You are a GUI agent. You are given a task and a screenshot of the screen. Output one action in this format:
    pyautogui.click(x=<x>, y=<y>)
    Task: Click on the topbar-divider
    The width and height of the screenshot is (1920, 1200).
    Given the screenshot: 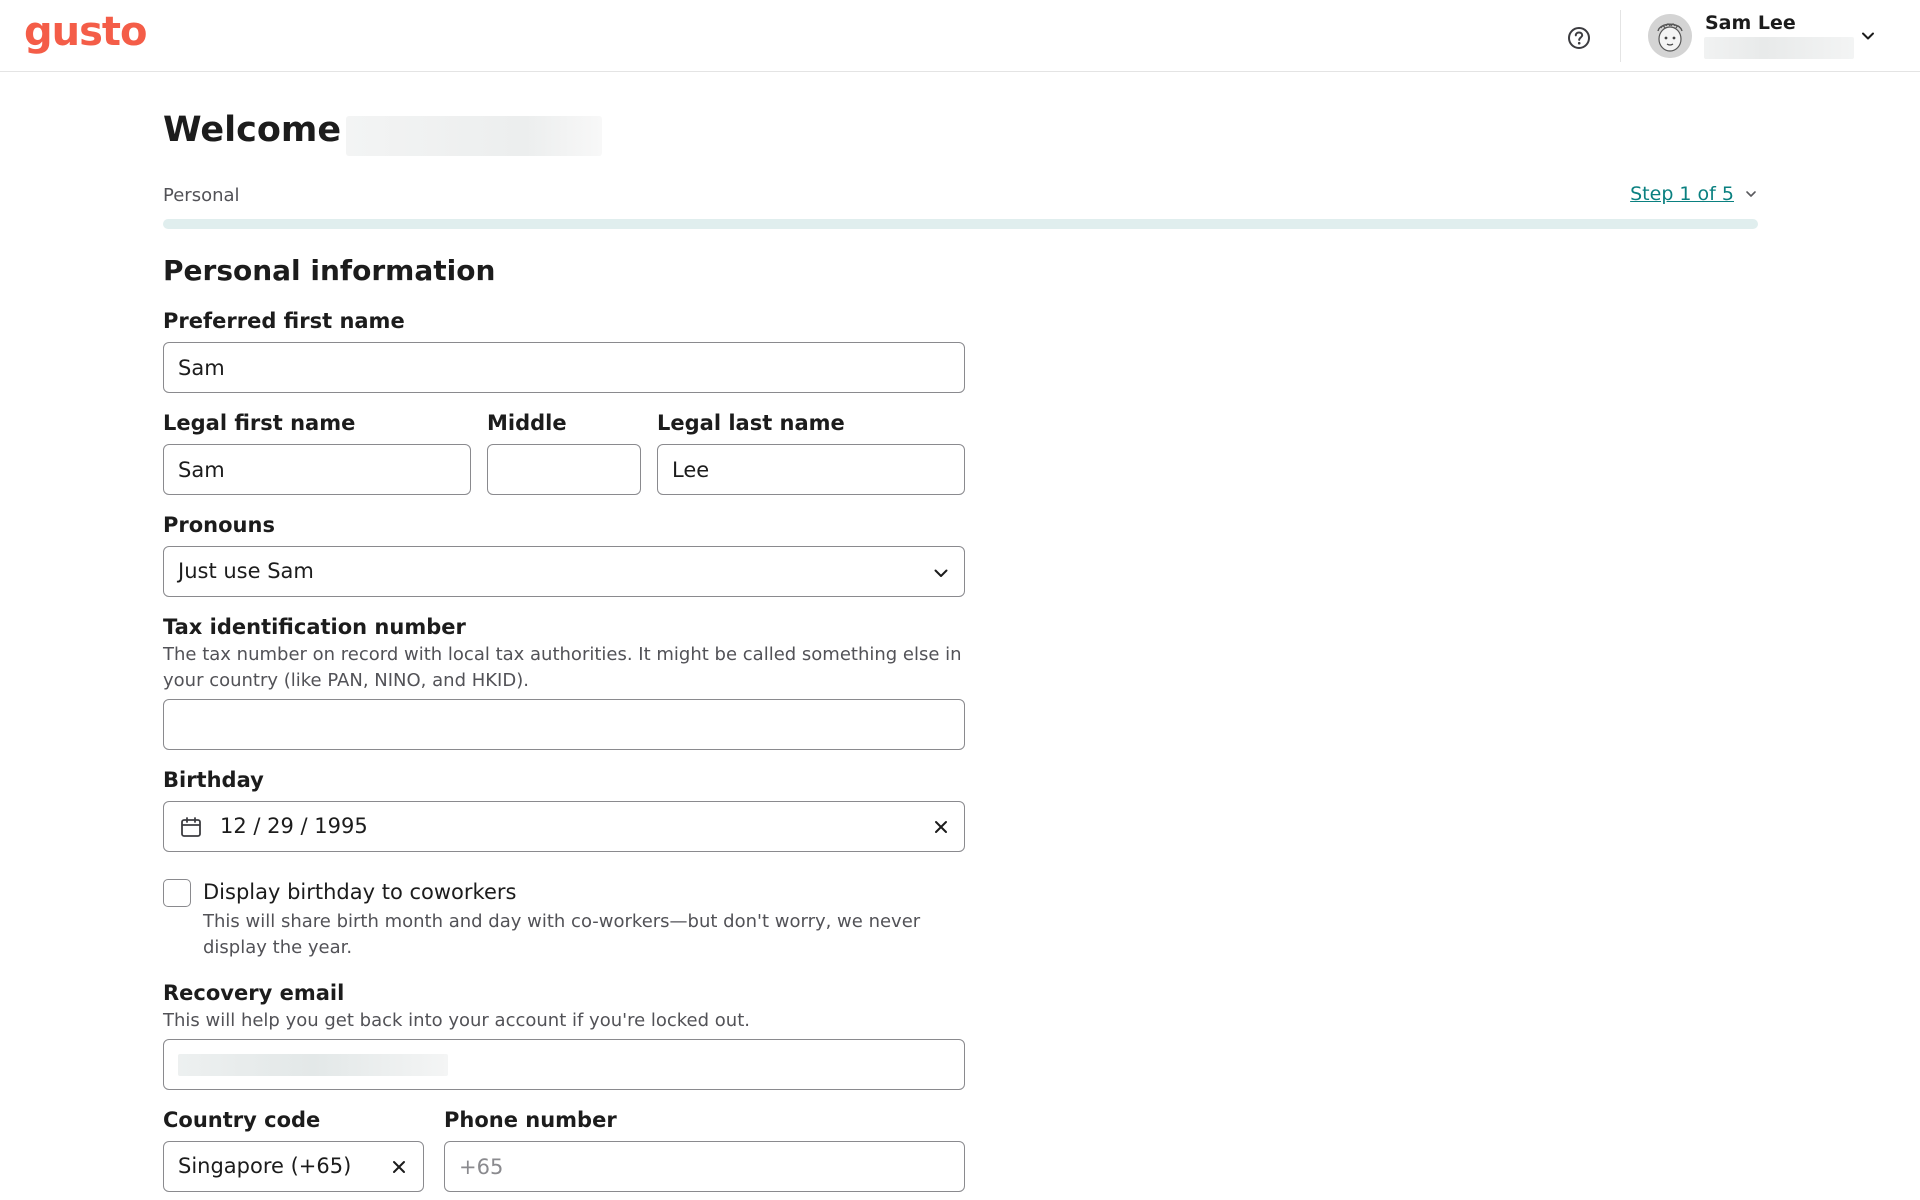 What is the action you would take?
    pyautogui.click(x=1620, y=36)
    